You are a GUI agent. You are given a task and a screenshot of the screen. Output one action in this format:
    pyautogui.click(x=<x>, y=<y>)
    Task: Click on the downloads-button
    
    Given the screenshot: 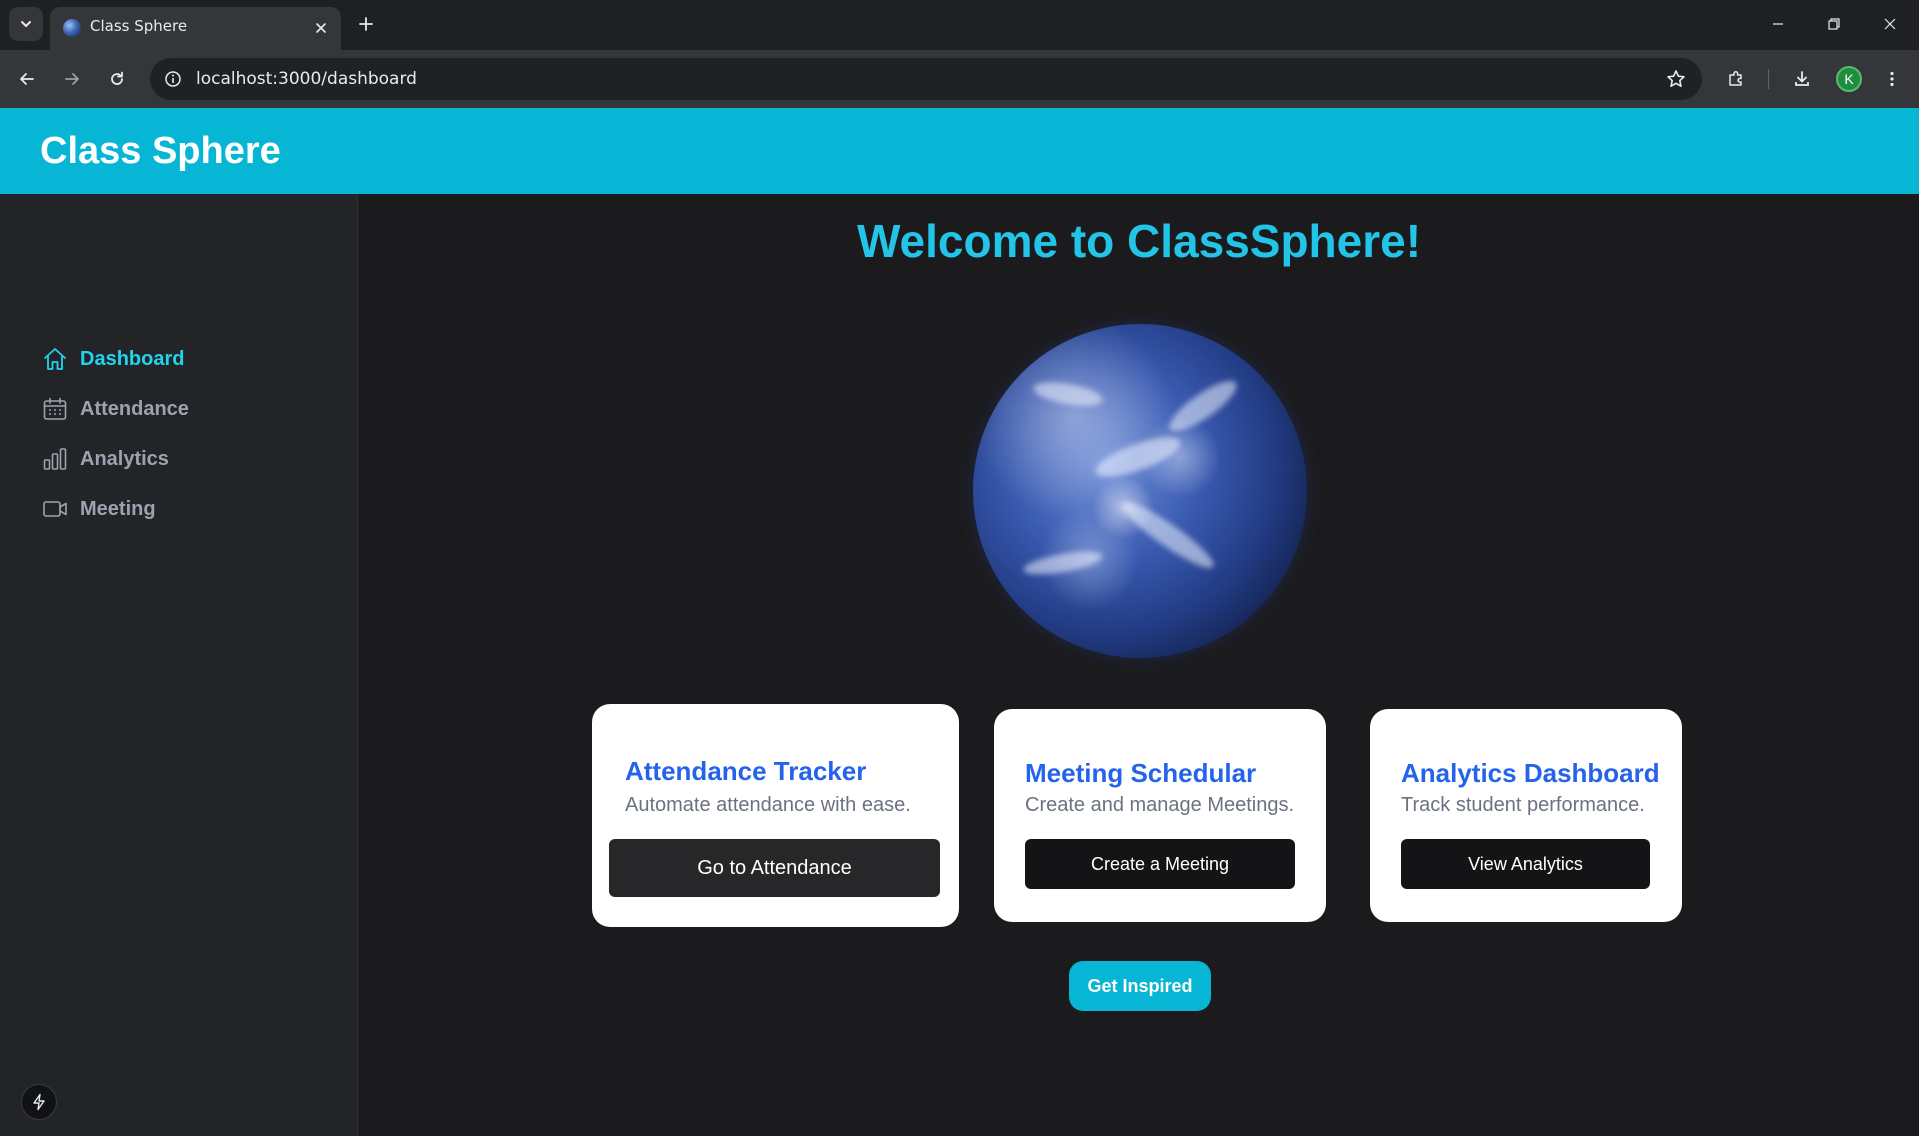 What is the action you would take?
    pyautogui.click(x=1802, y=79)
    